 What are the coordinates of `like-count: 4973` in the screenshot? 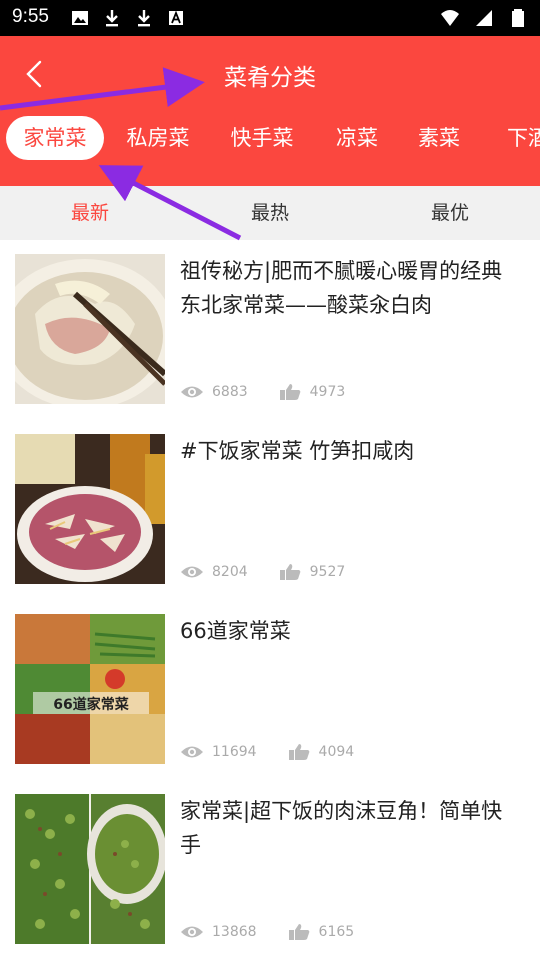 It's located at (327, 392).